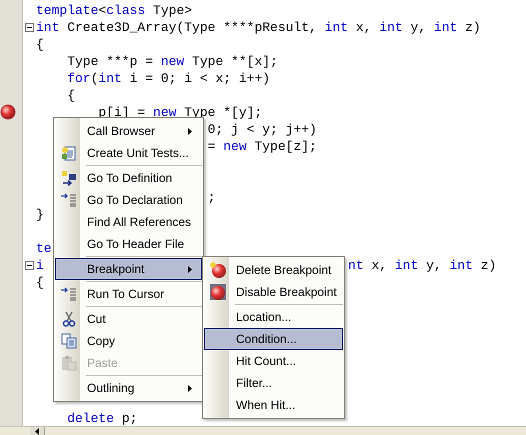 This screenshot has height=435, width=526. I want to click on code-text: nt x, int y, int z), so click(422, 265).